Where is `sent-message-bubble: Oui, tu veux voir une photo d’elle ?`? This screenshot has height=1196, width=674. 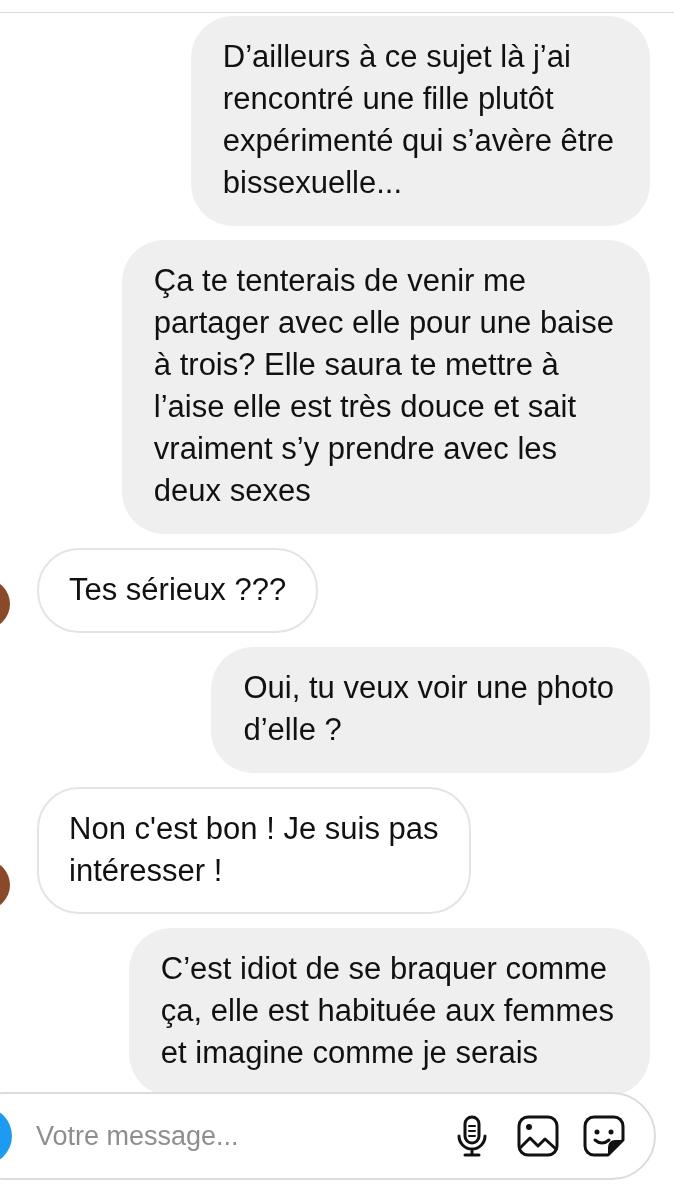 sent-message-bubble: Oui, tu veux voir une photo d’elle ? is located at coordinates (430, 710).